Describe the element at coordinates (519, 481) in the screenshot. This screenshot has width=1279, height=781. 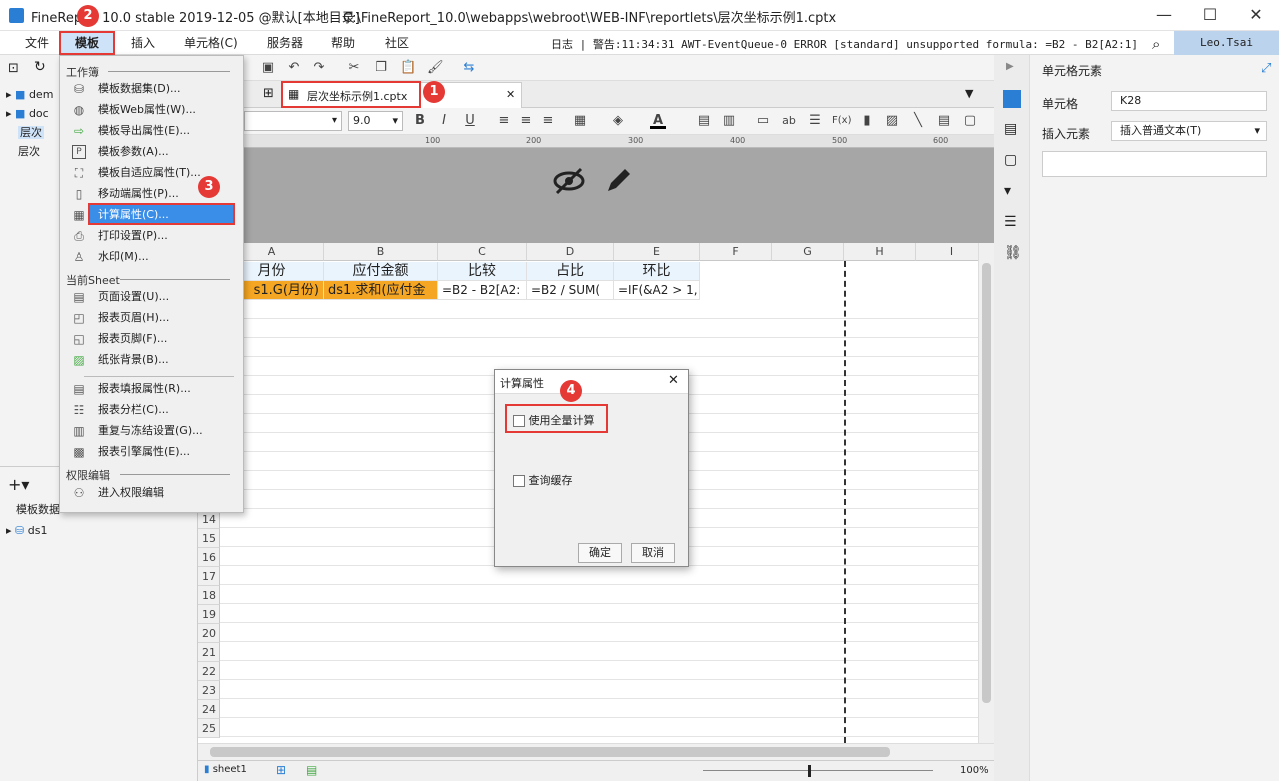
I see `query-cache-checkbox` at that location.